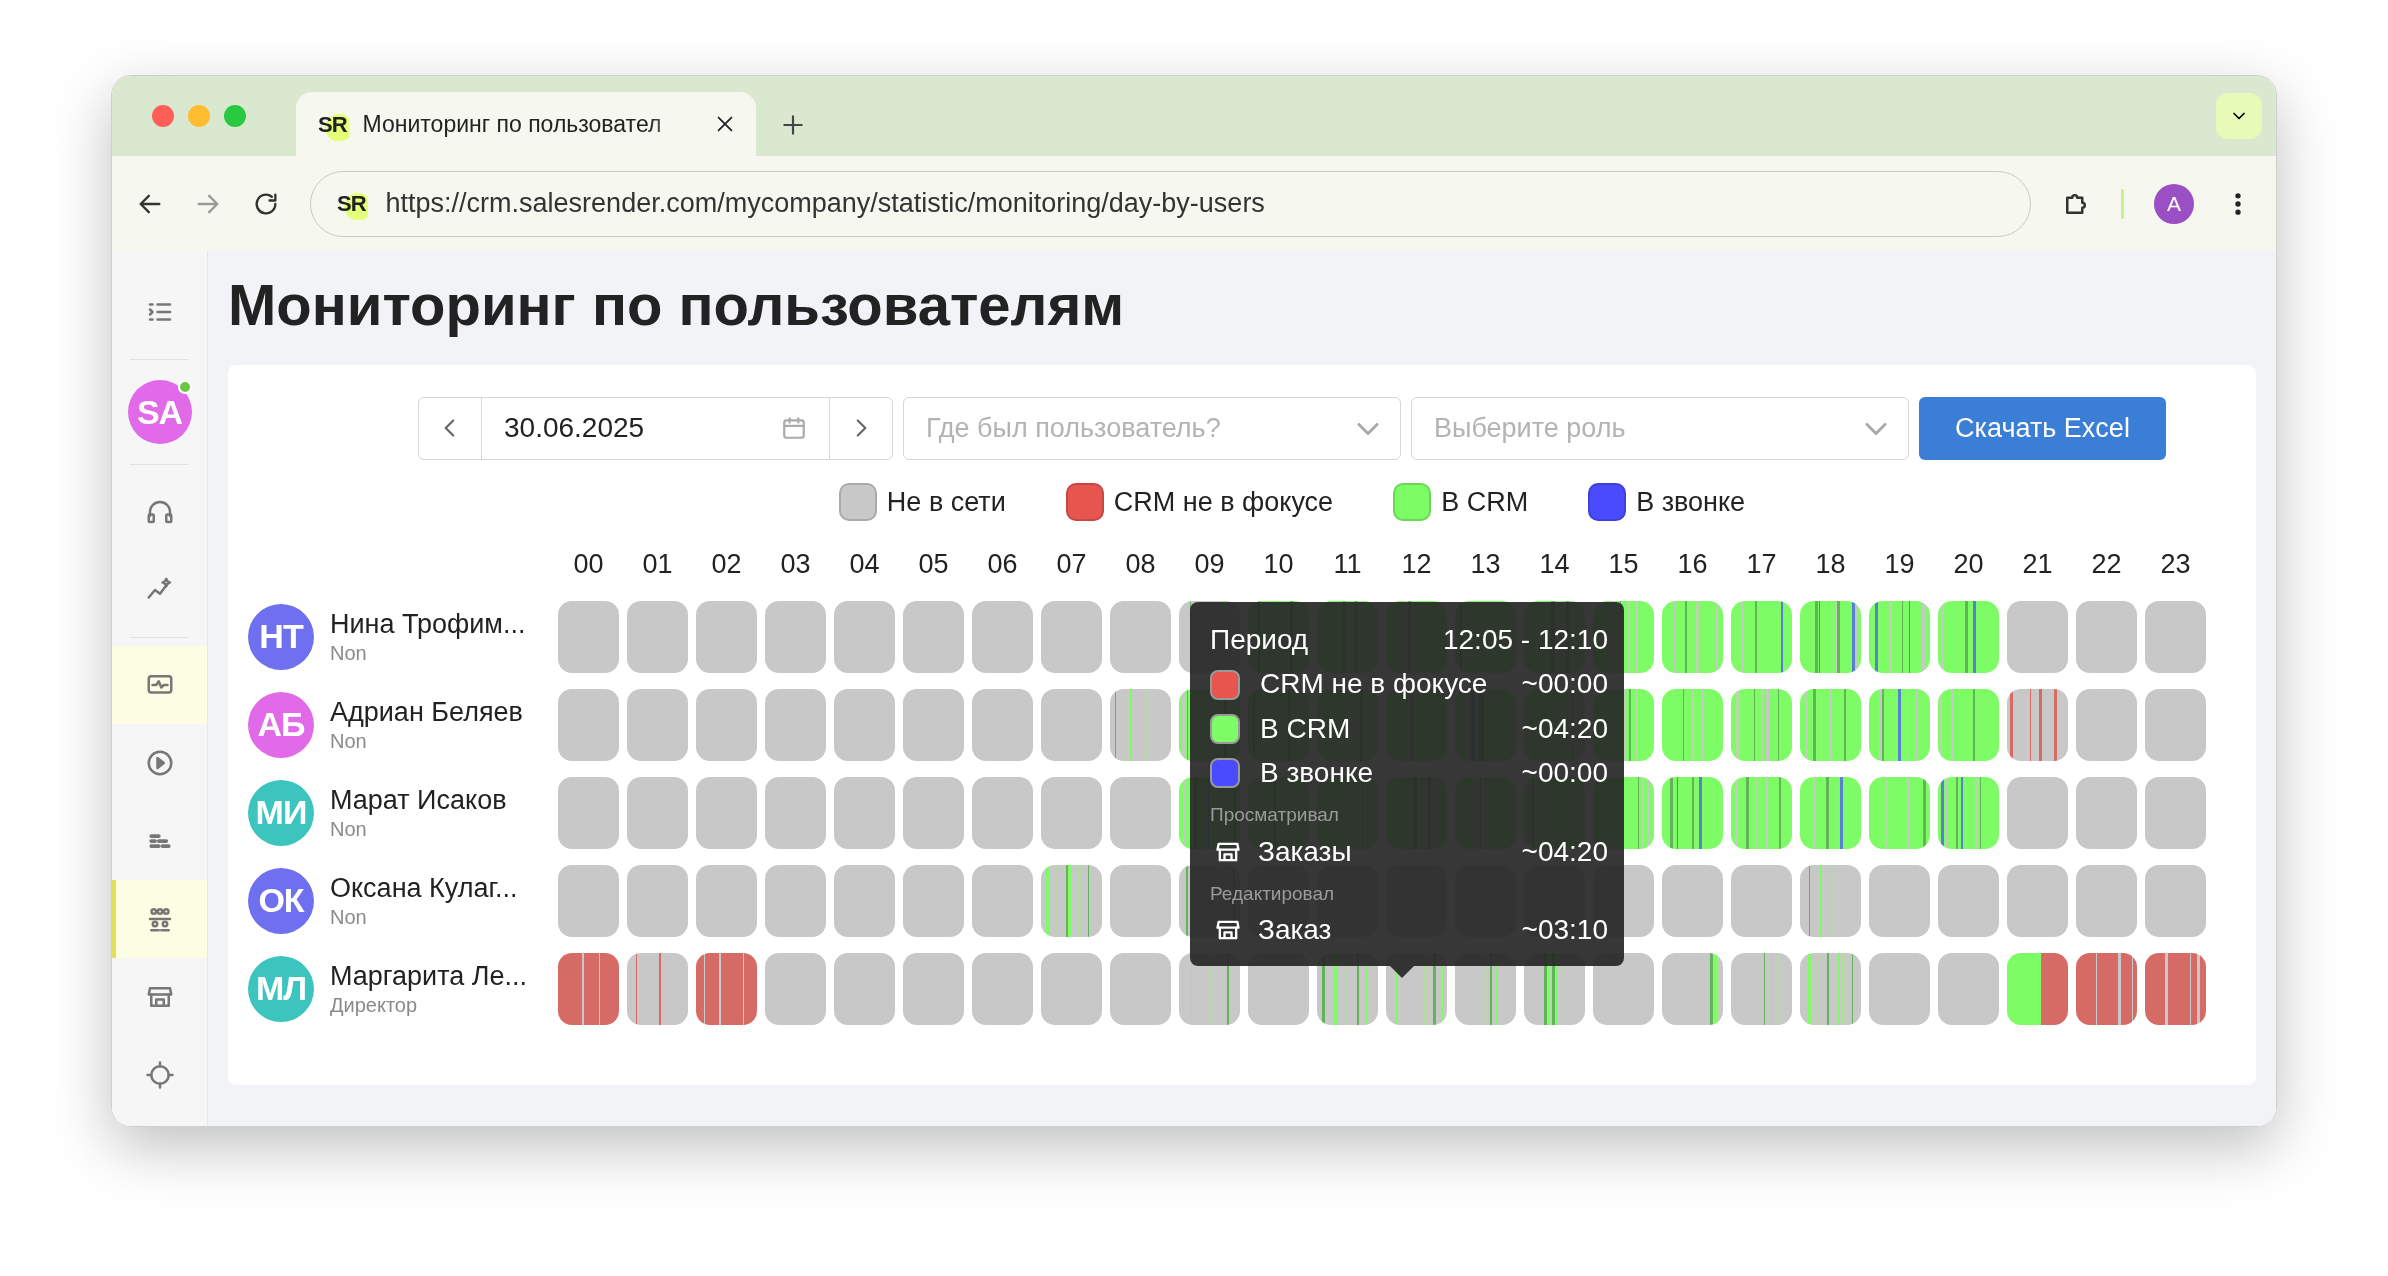  I want to click on address-bar: SR https://crm.salesrender.com/mycompany/statistic/monitoring/day-by-users, so click(1170, 203).